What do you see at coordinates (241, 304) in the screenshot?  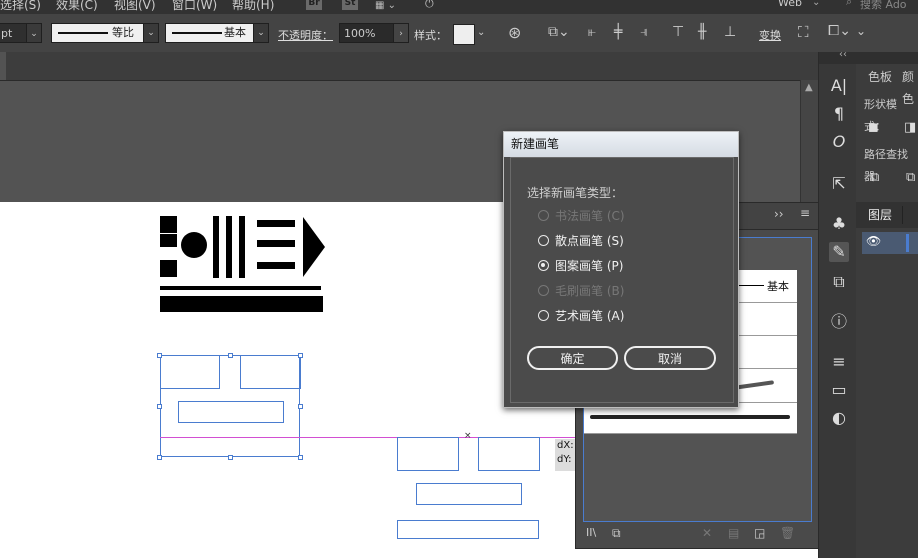 I see `art-thick-bar` at bounding box center [241, 304].